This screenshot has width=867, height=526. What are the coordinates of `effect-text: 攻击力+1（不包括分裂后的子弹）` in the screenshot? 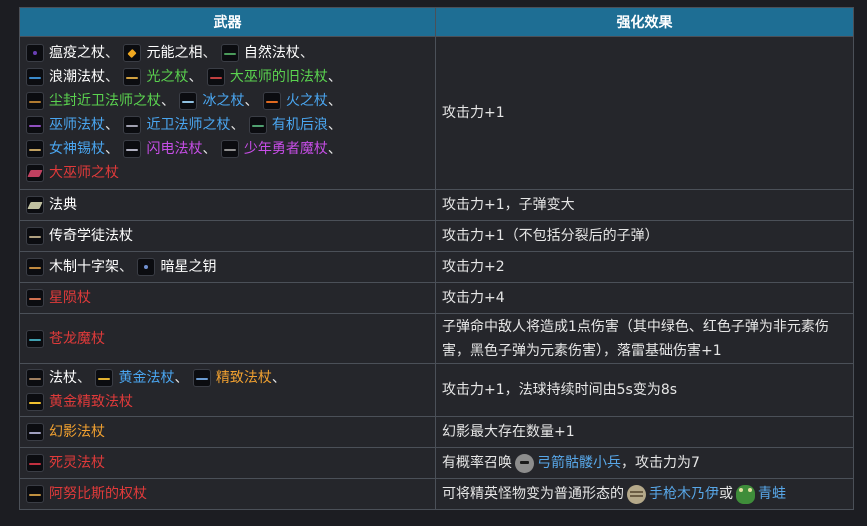 It's located at (550, 236).